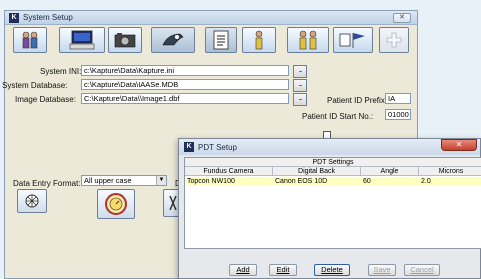 The image size is (481, 279). I want to click on eye-button, so click(173, 40).